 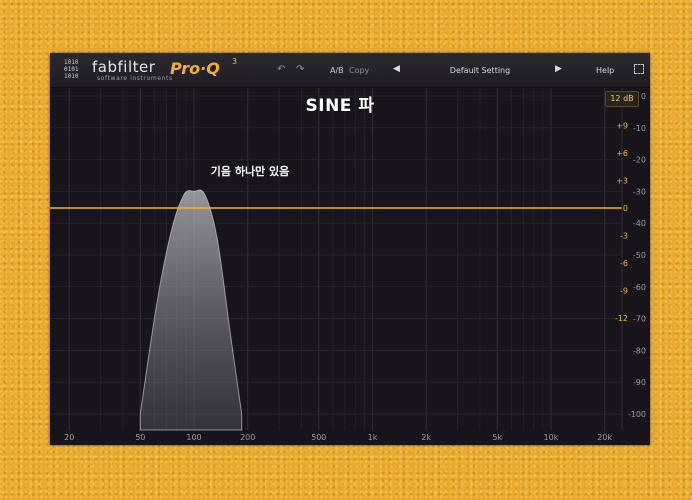 I want to click on previous-preset-icon: ◀, so click(x=396, y=69).